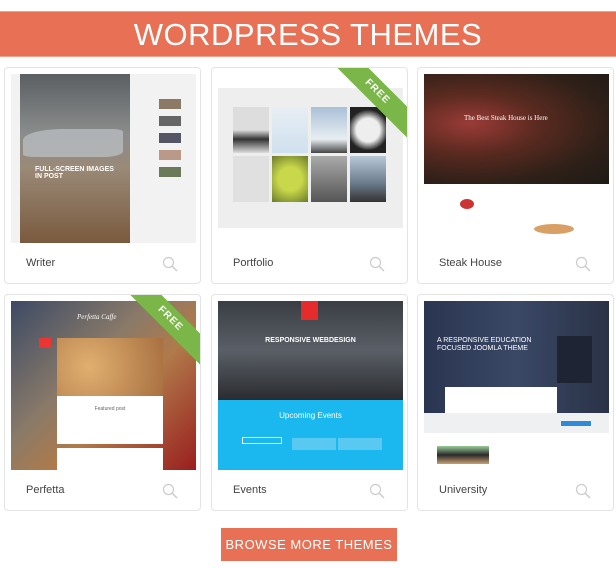 Image resolution: width=616 pixels, height=568 pixels. Describe the element at coordinates (310, 415) in the screenshot. I see `preview-section-title: Upcoming Events` at that location.